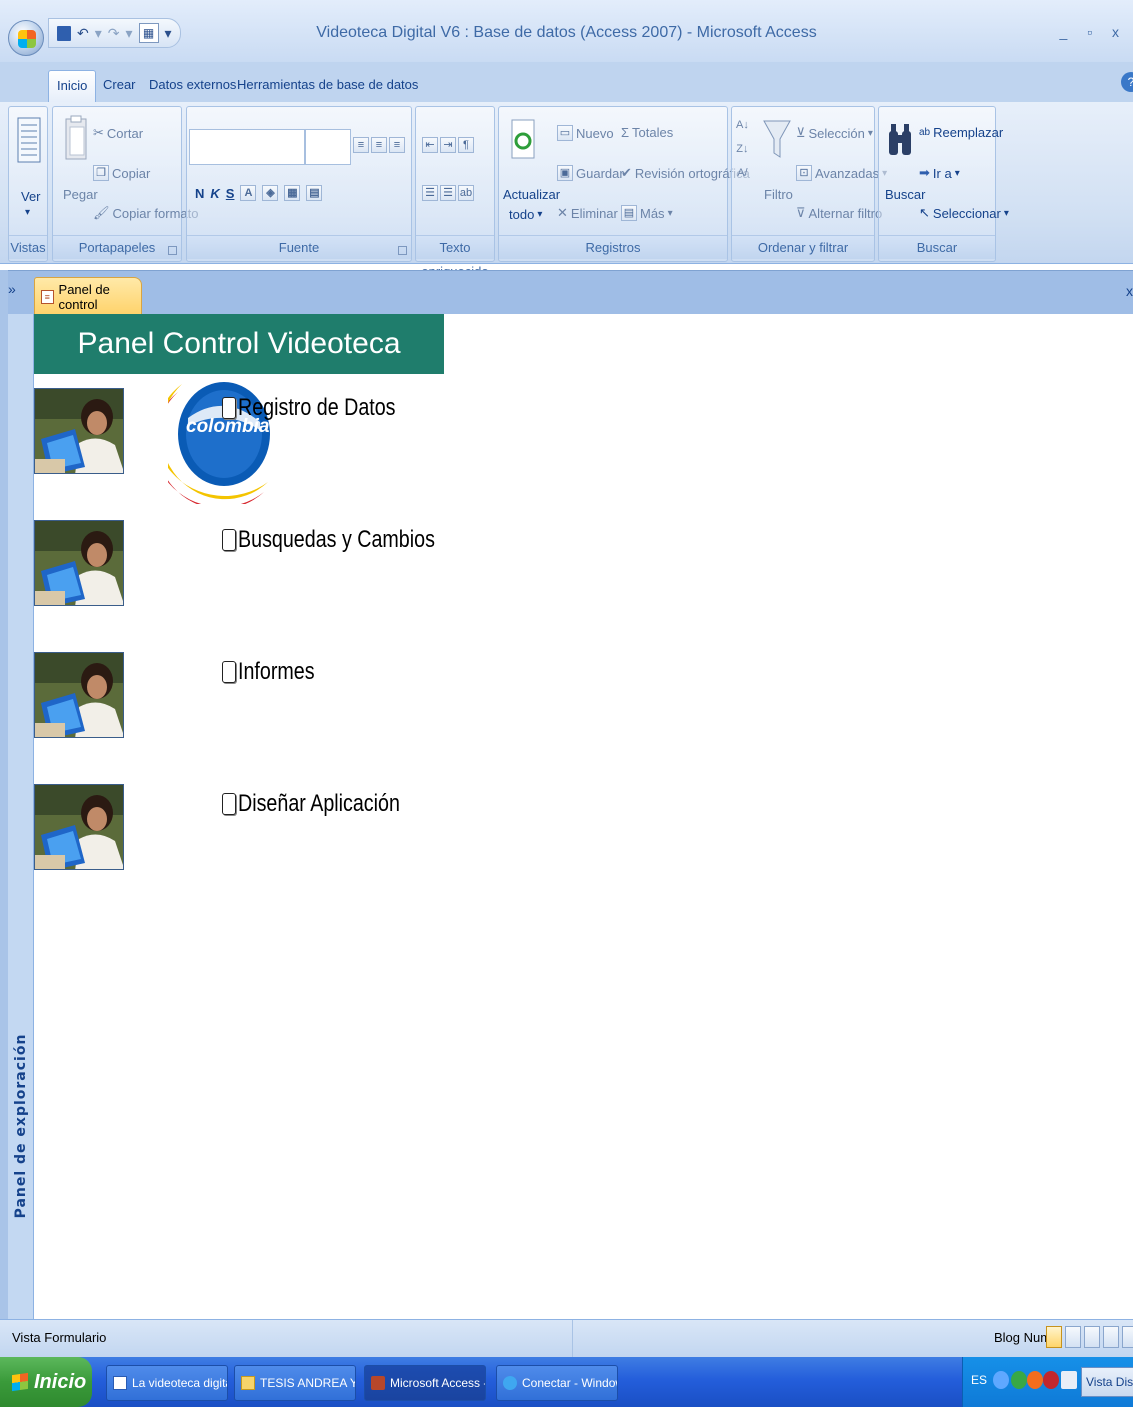  What do you see at coordinates (466, 145) in the screenshot?
I see `paragraph-icon: ¶` at bounding box center [466, 145].